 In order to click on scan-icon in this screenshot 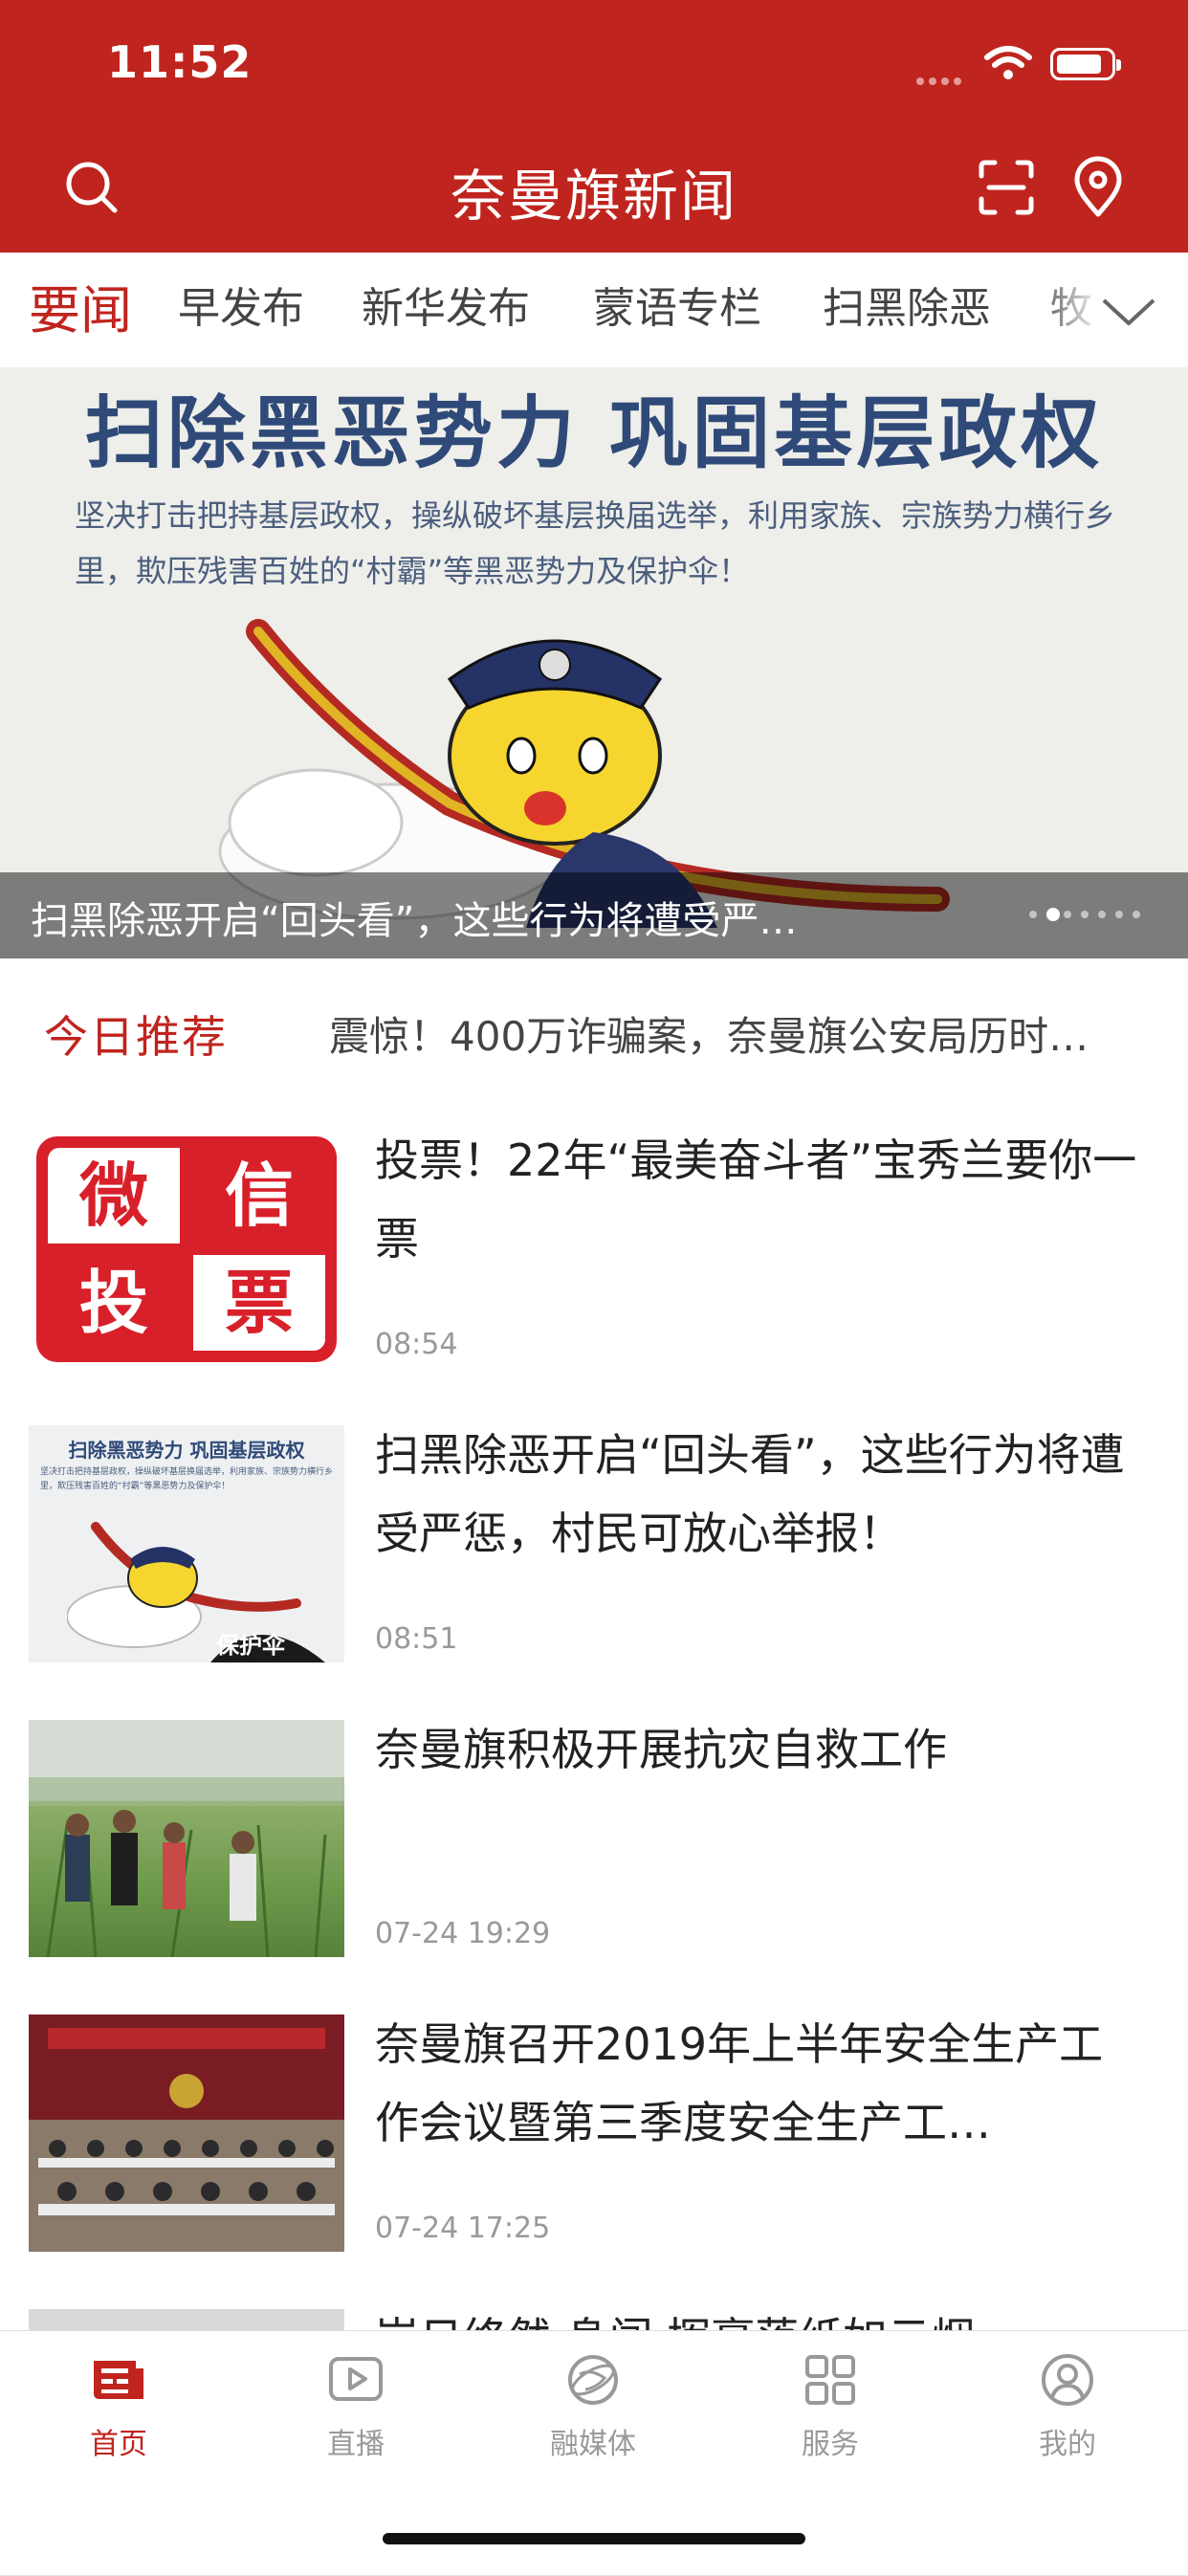, I will do `click(1006, 187)`.